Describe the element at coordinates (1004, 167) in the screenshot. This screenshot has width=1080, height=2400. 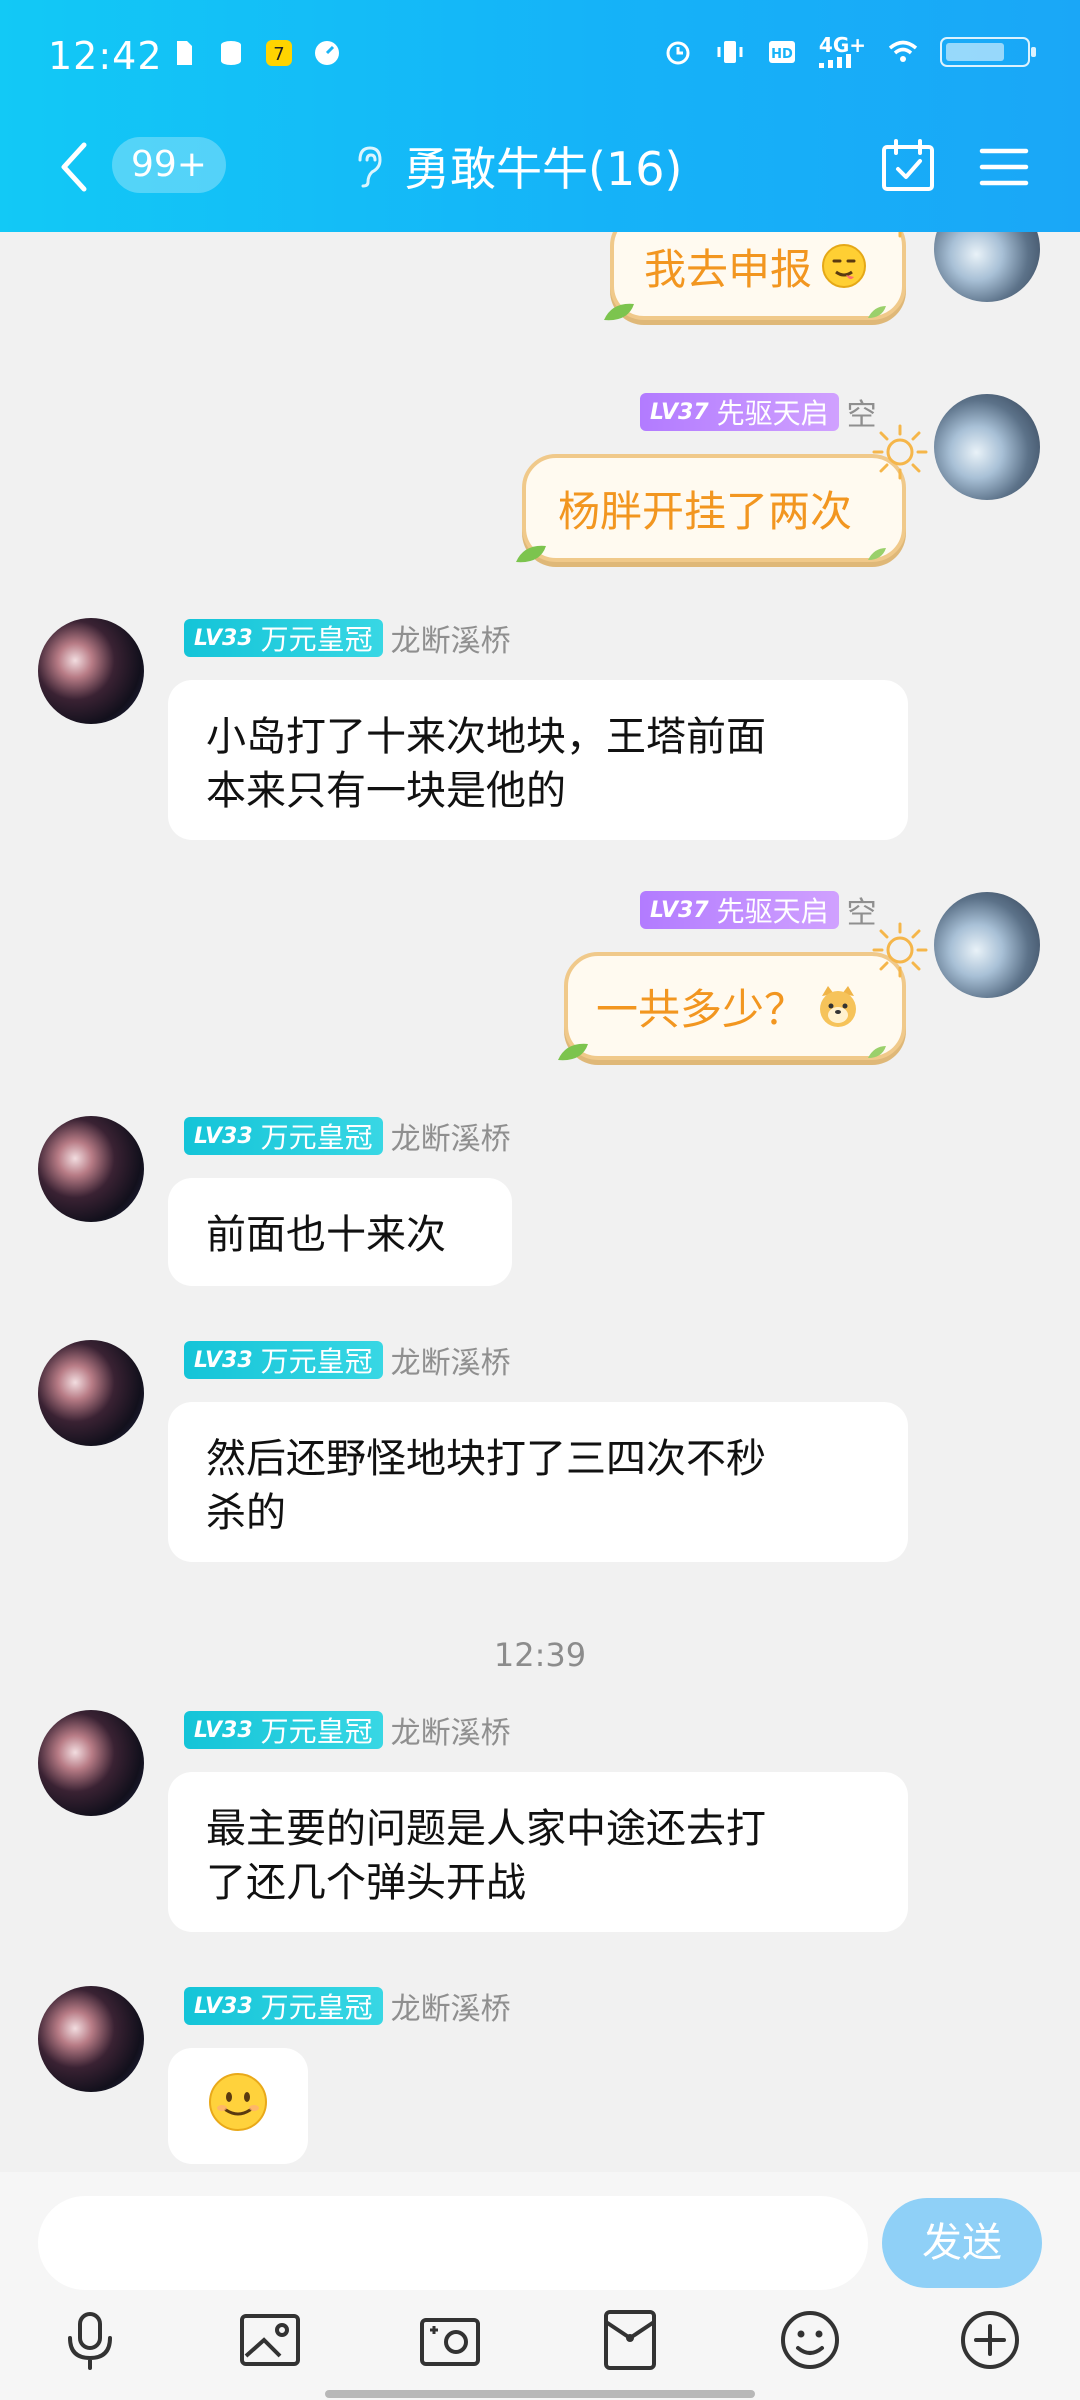
I see `menu-icon` at that location.